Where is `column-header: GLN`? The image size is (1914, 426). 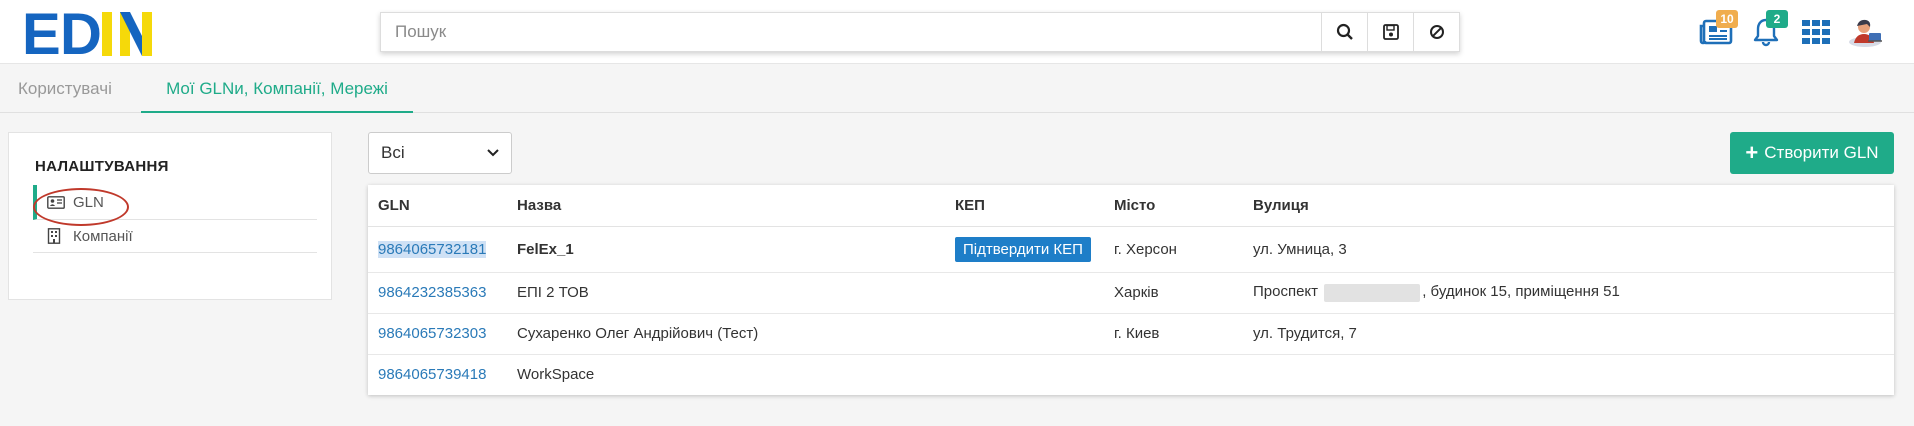 column-header: GLN is located at coordinates (437, 206).